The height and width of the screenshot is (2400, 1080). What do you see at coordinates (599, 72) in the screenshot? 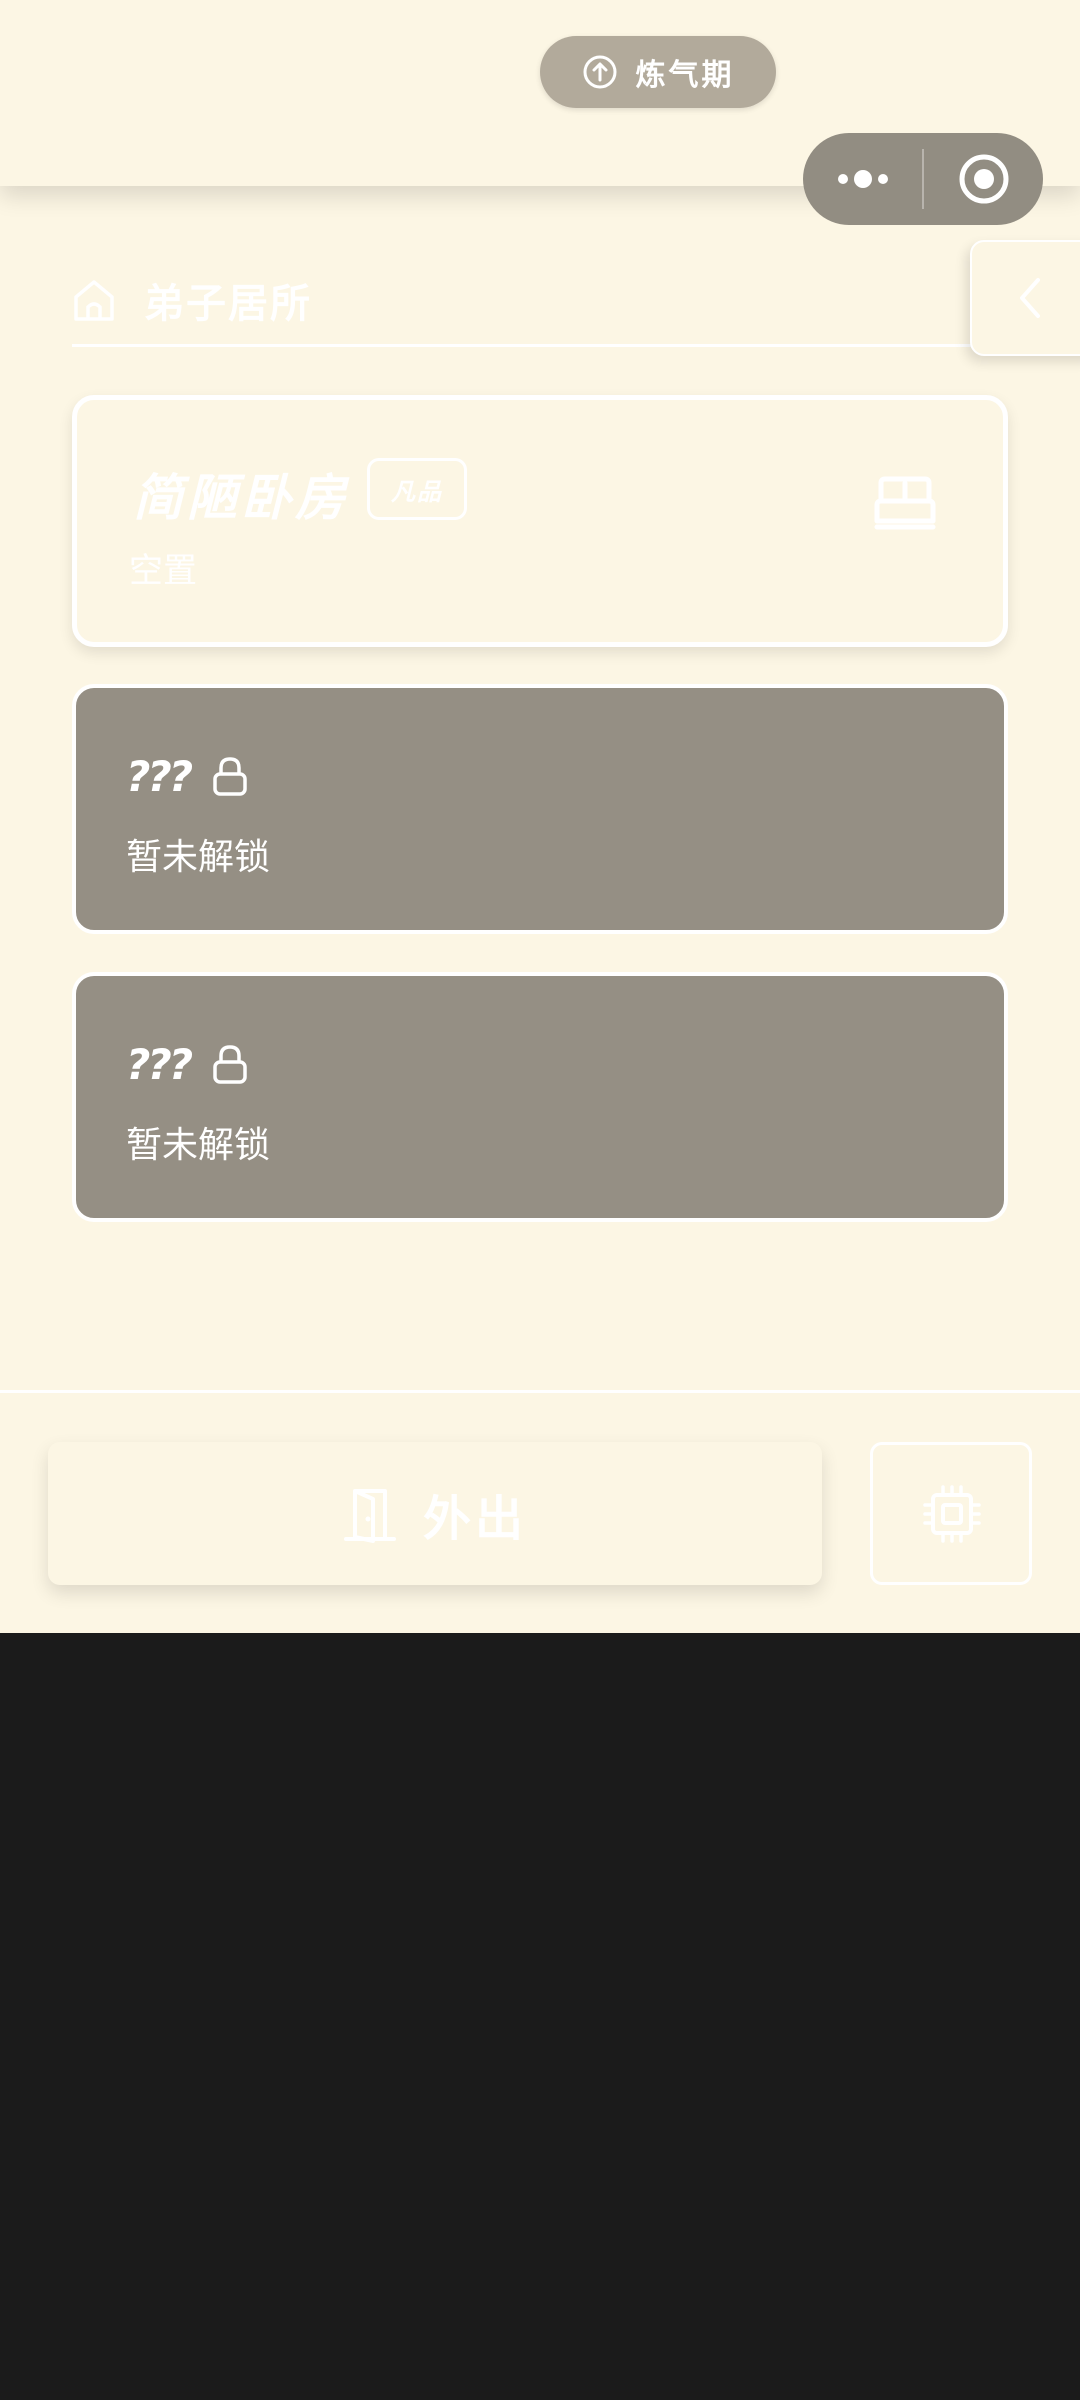
I see `arrow-up-circle-icon` at bounding box center [599, 72].